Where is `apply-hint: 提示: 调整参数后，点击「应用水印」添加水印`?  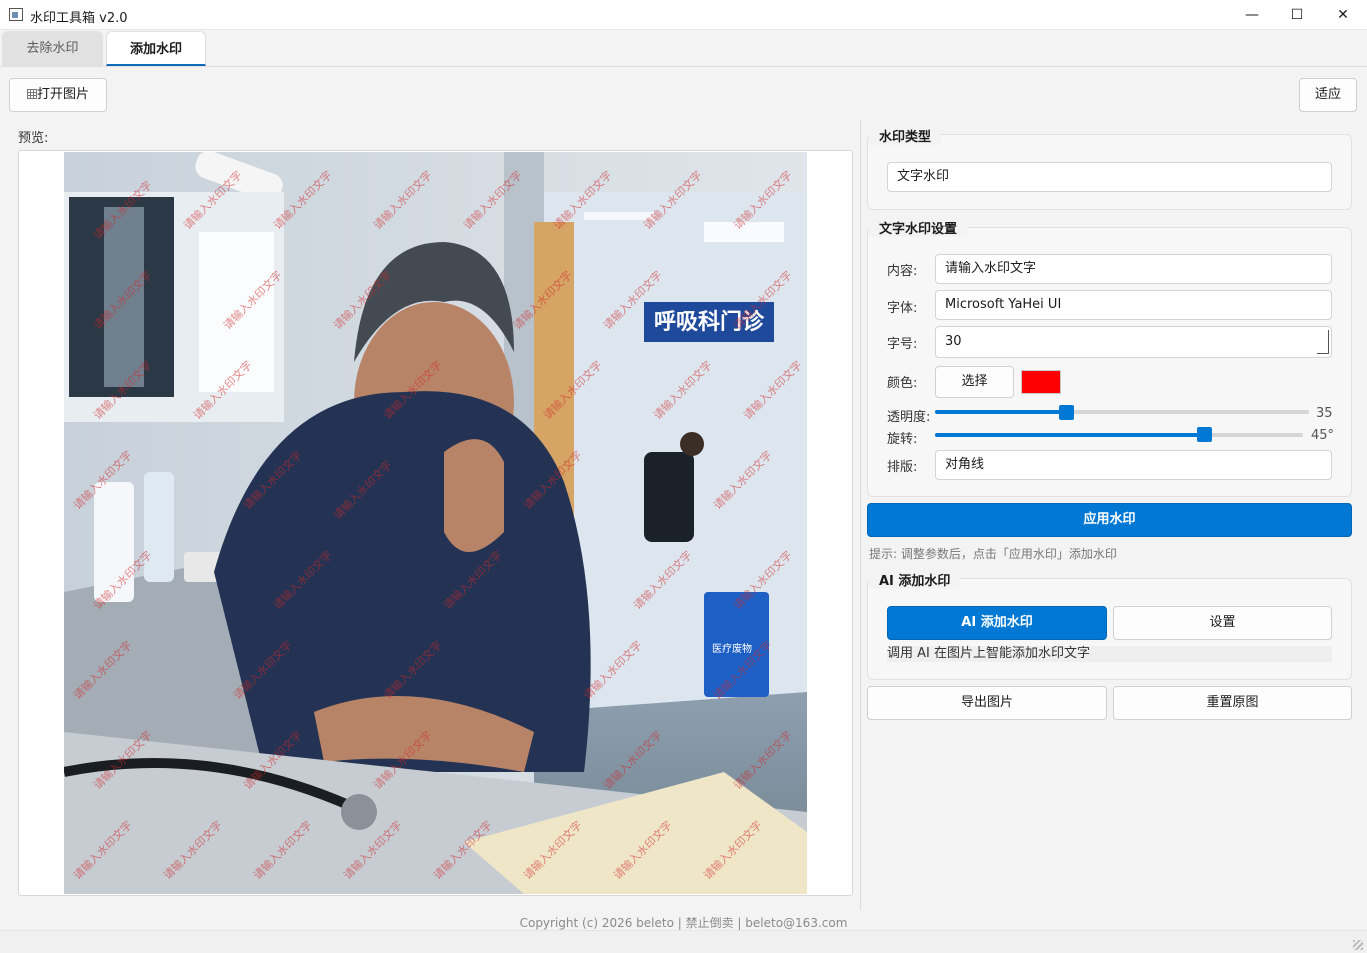 apply-hint: 提示: 调整参数后，点击「应用水印」添加水印 is located at coordinates (993, 554).